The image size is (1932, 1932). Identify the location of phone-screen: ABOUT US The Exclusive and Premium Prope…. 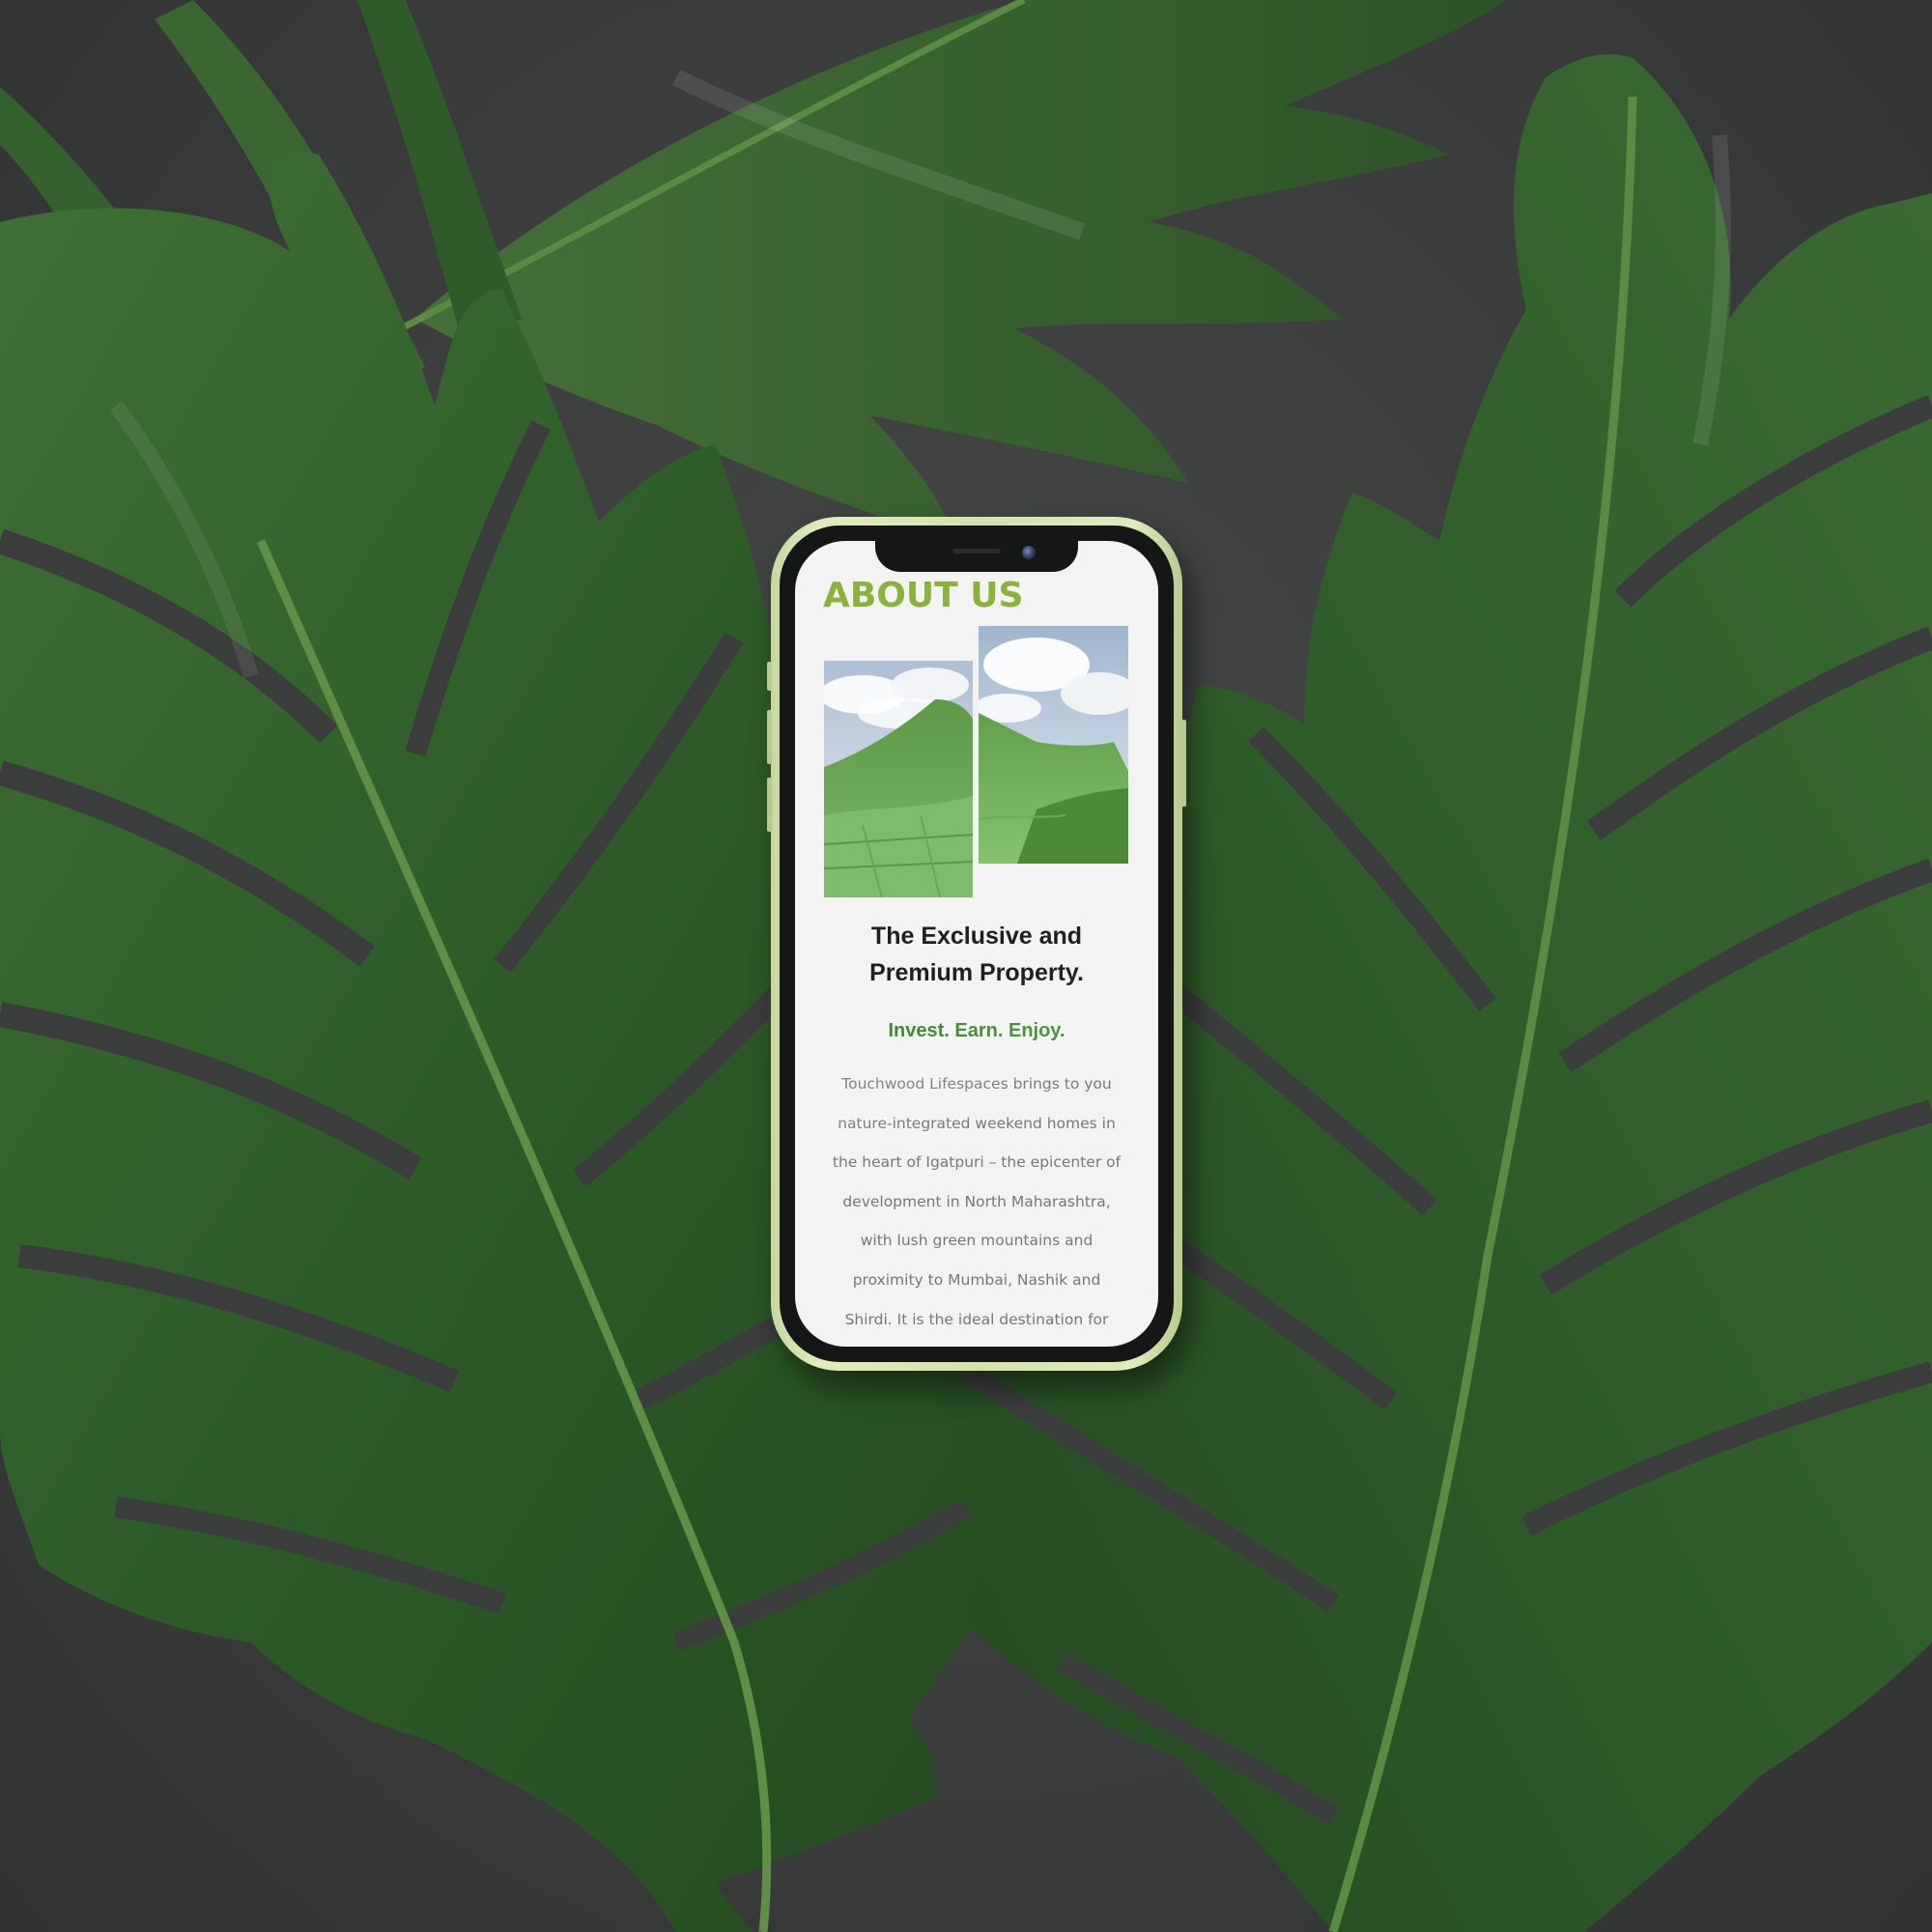
(976, 944).